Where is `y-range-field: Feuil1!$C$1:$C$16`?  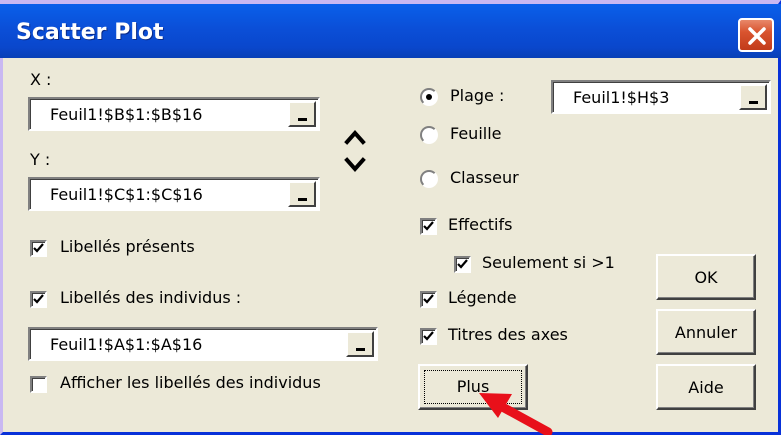 y-range-field: Feuil1!$C$1:$C$16 is located at coordinates (174, 194).